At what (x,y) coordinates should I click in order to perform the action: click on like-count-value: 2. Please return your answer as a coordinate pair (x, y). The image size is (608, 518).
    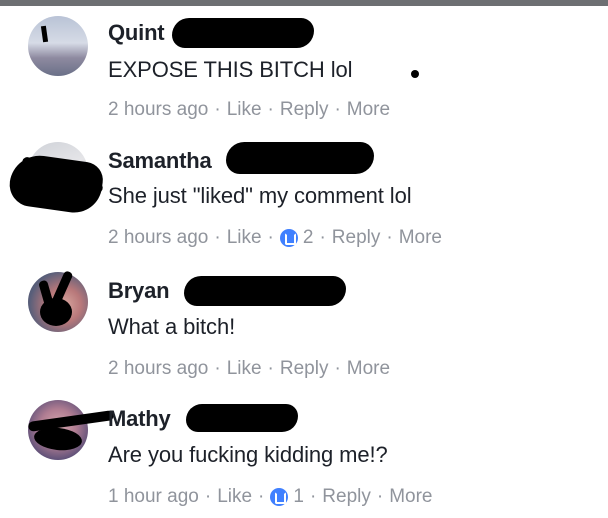
    Looking at the image, I should click on (308, 237).